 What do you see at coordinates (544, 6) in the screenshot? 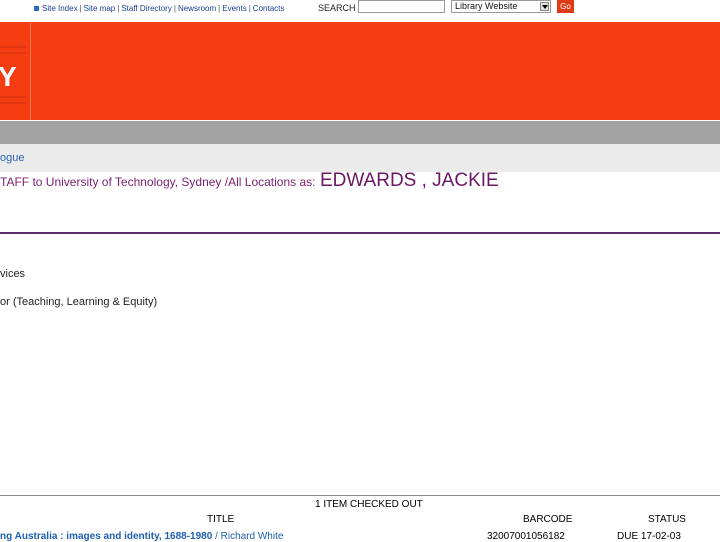
I see `chevron-down-icon` at bounding box center [544, 6].